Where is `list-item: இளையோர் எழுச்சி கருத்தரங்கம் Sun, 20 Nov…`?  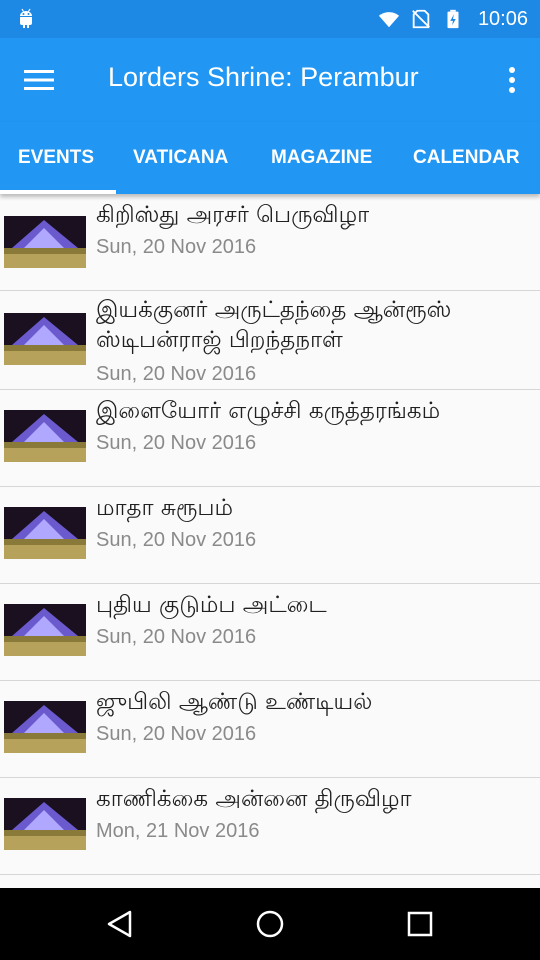 list-item: இளையோர் எழுச்சி கருத்தரங்கம் Sun, 20 Nov… is located at coordinates (270, 438).